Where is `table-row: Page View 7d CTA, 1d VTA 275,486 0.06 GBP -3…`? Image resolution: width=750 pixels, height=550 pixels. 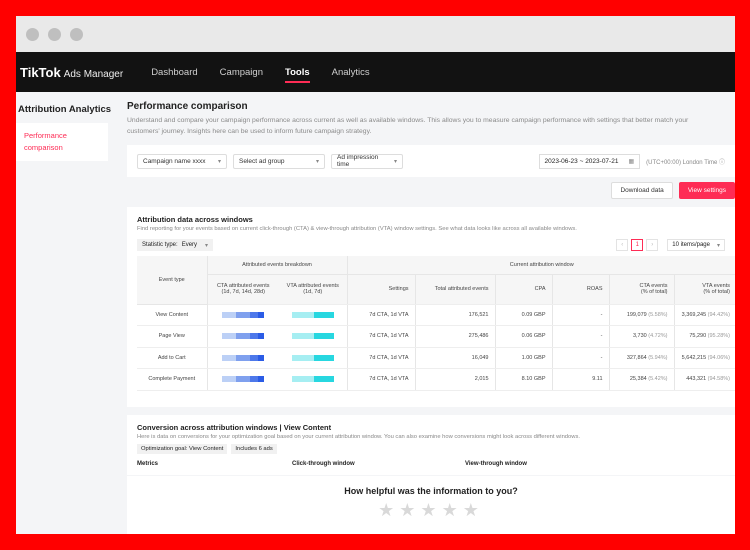 table-row: Page View 7d CTA, 1d VTA 275,486 0.06 GBP -3… is located at coordinates (436, 336).